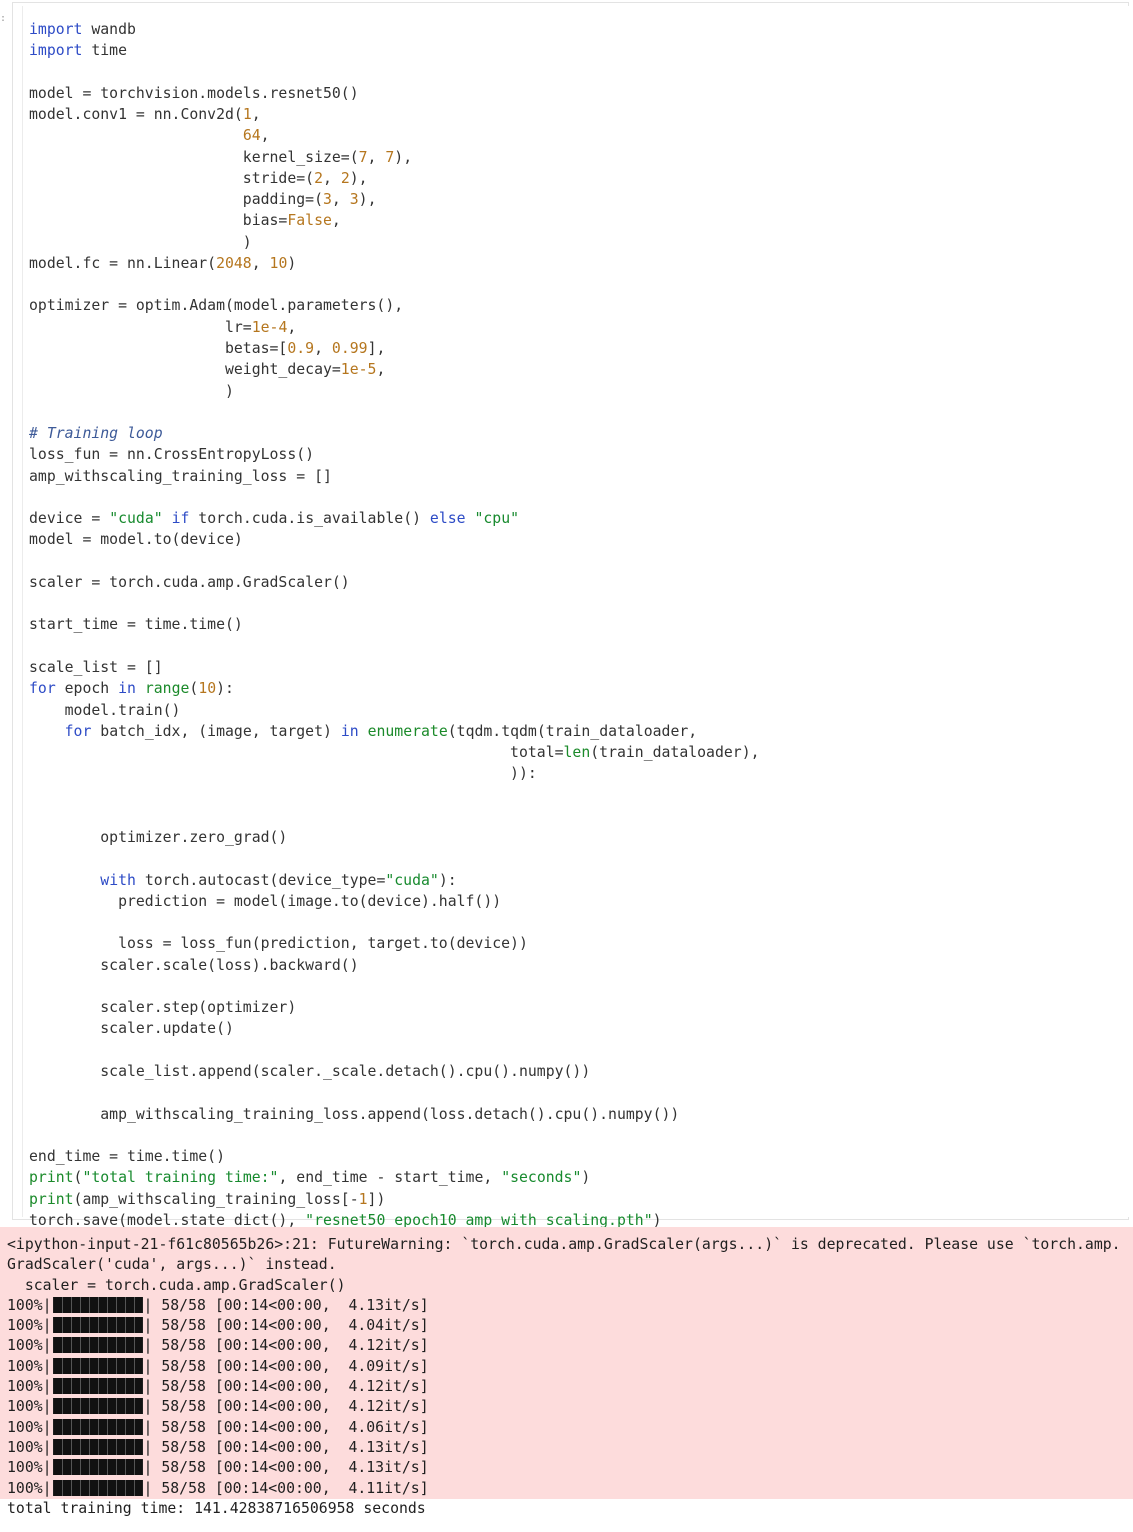  Describe the element at coordinates (394, 220) in the screenshot. I see `code-line: bias=False,` at that location.